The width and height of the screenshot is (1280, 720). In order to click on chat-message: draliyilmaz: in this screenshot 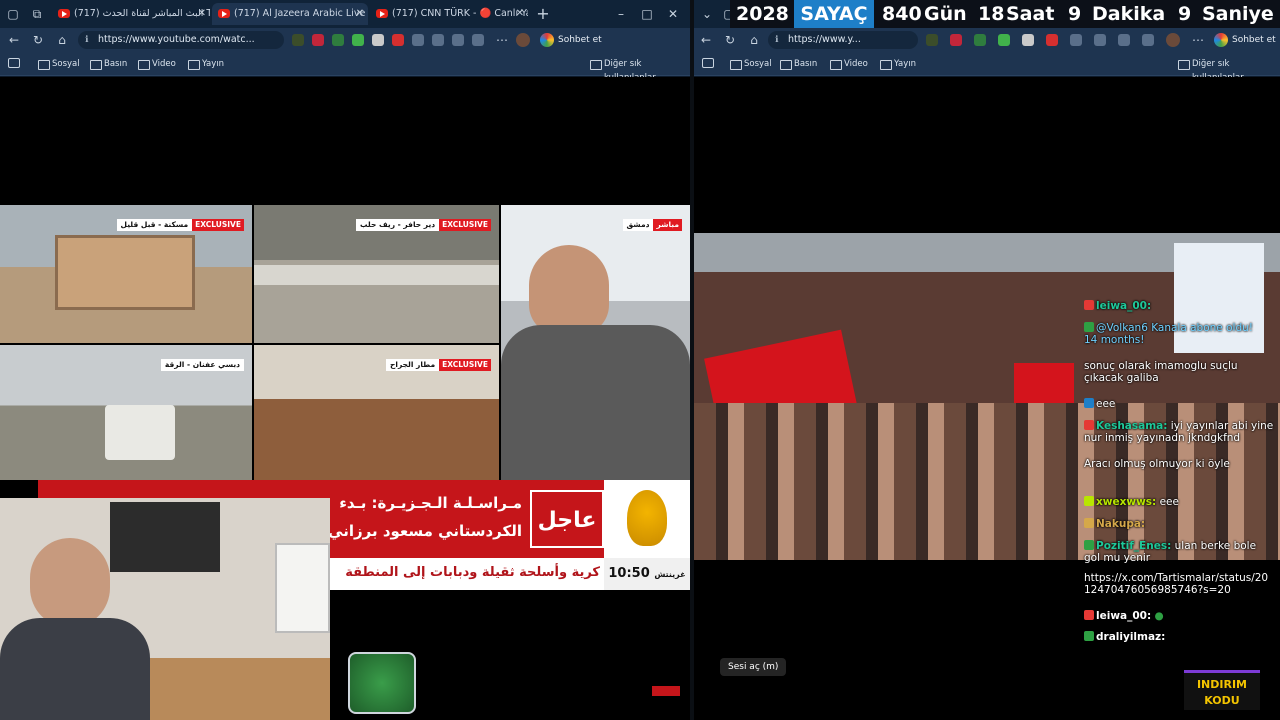, I will do `click(1124, 637)`.